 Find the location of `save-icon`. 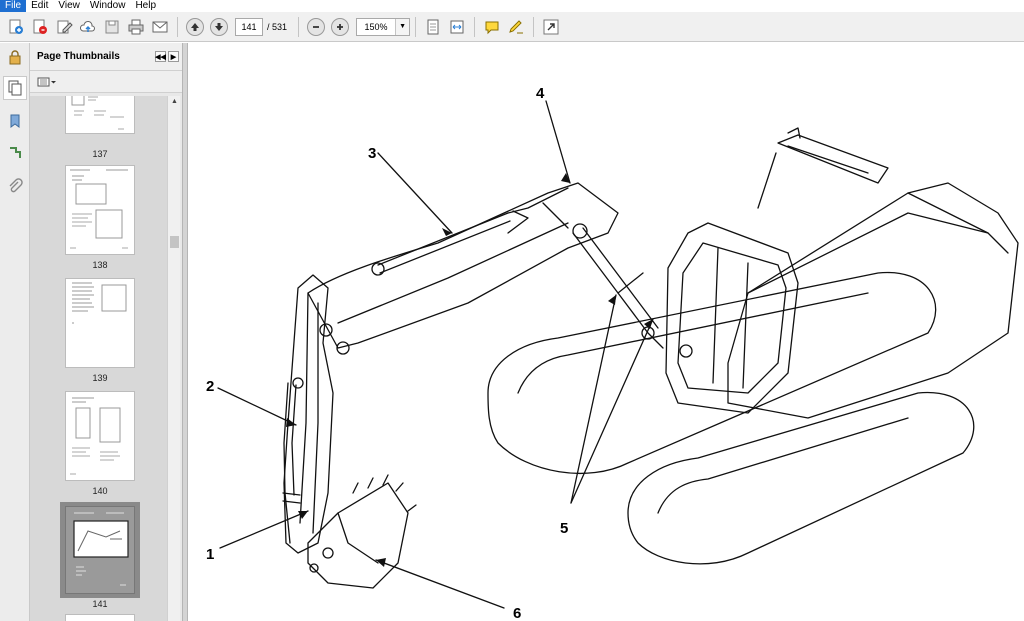

save-icon is located at coordinates (112, 26).